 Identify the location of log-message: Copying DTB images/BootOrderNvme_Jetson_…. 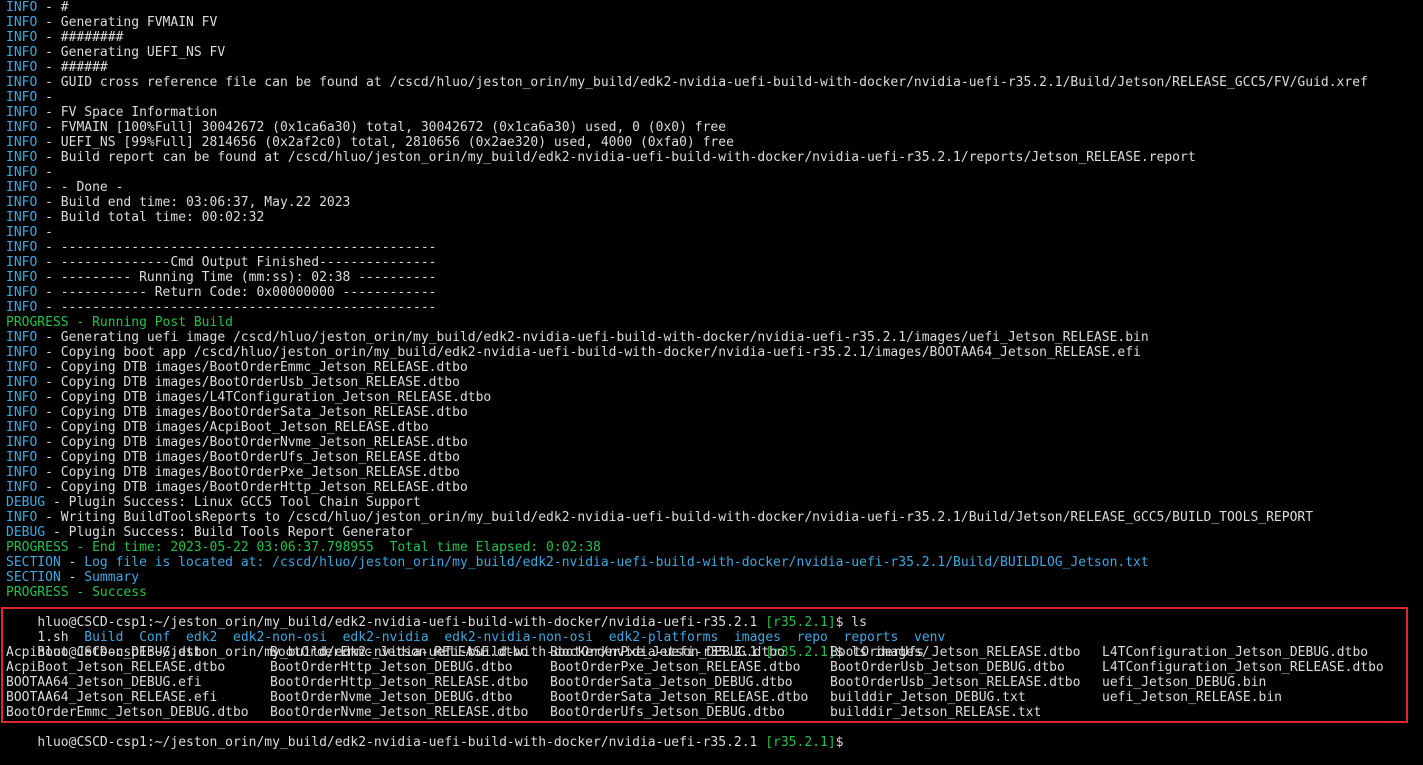
(264, 442).